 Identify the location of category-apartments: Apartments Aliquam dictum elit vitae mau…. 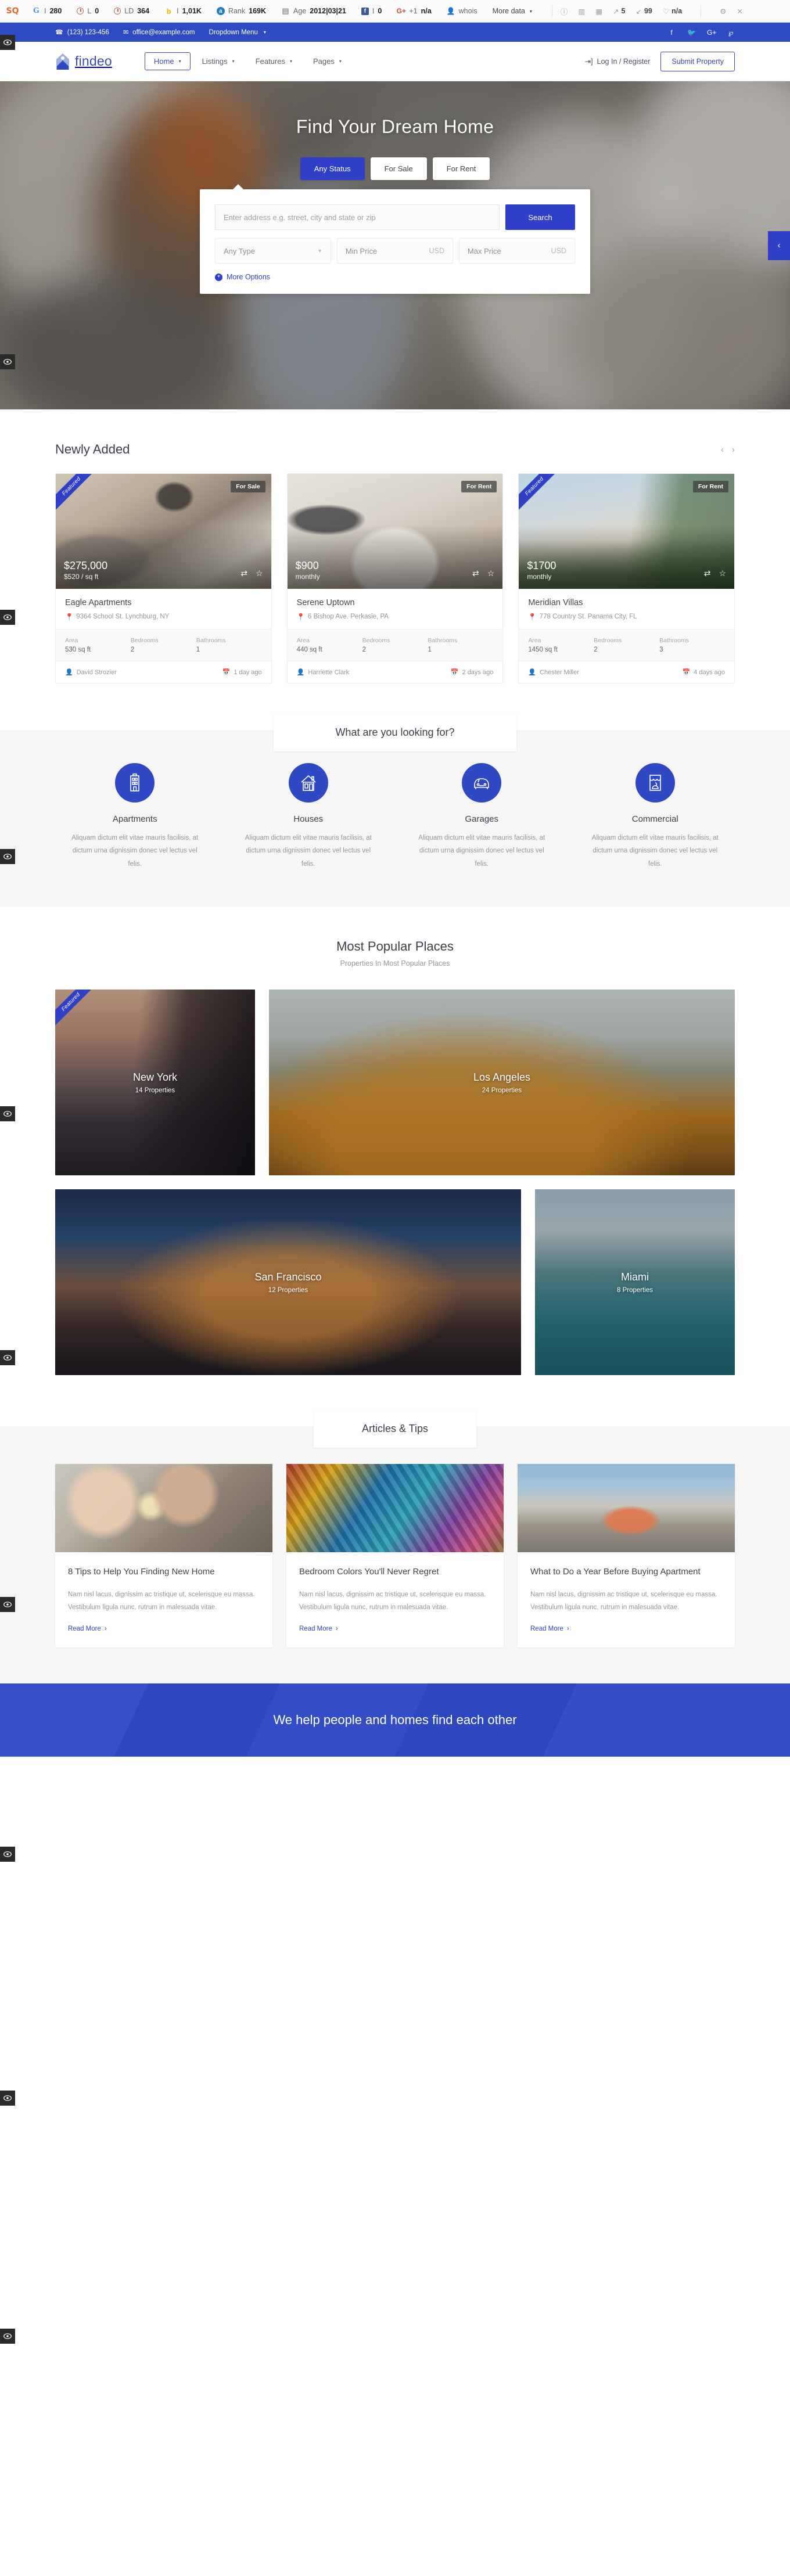
(135, 816).